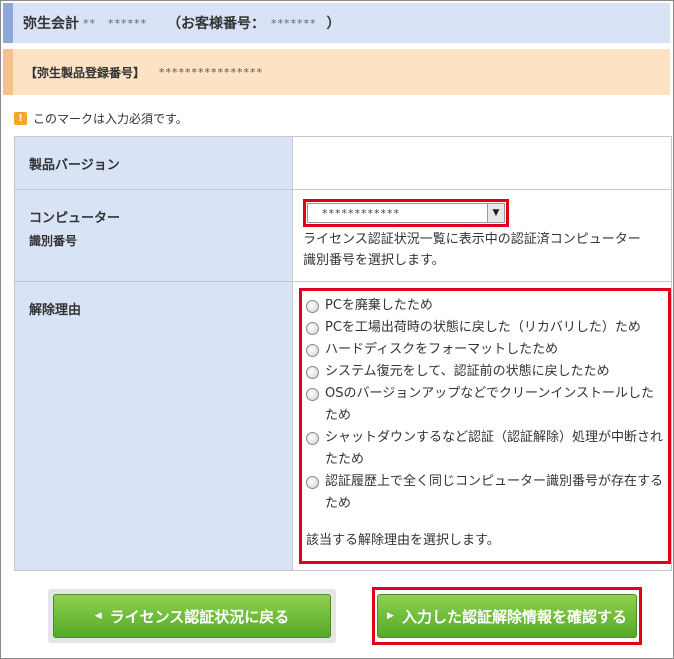 This screenshot has height=659, width=674. I want to click on computer-id-help: ライセンス認証状況一覧に表示中の認証済コンピューター 識別番号を選択します。, so click(487, 250).